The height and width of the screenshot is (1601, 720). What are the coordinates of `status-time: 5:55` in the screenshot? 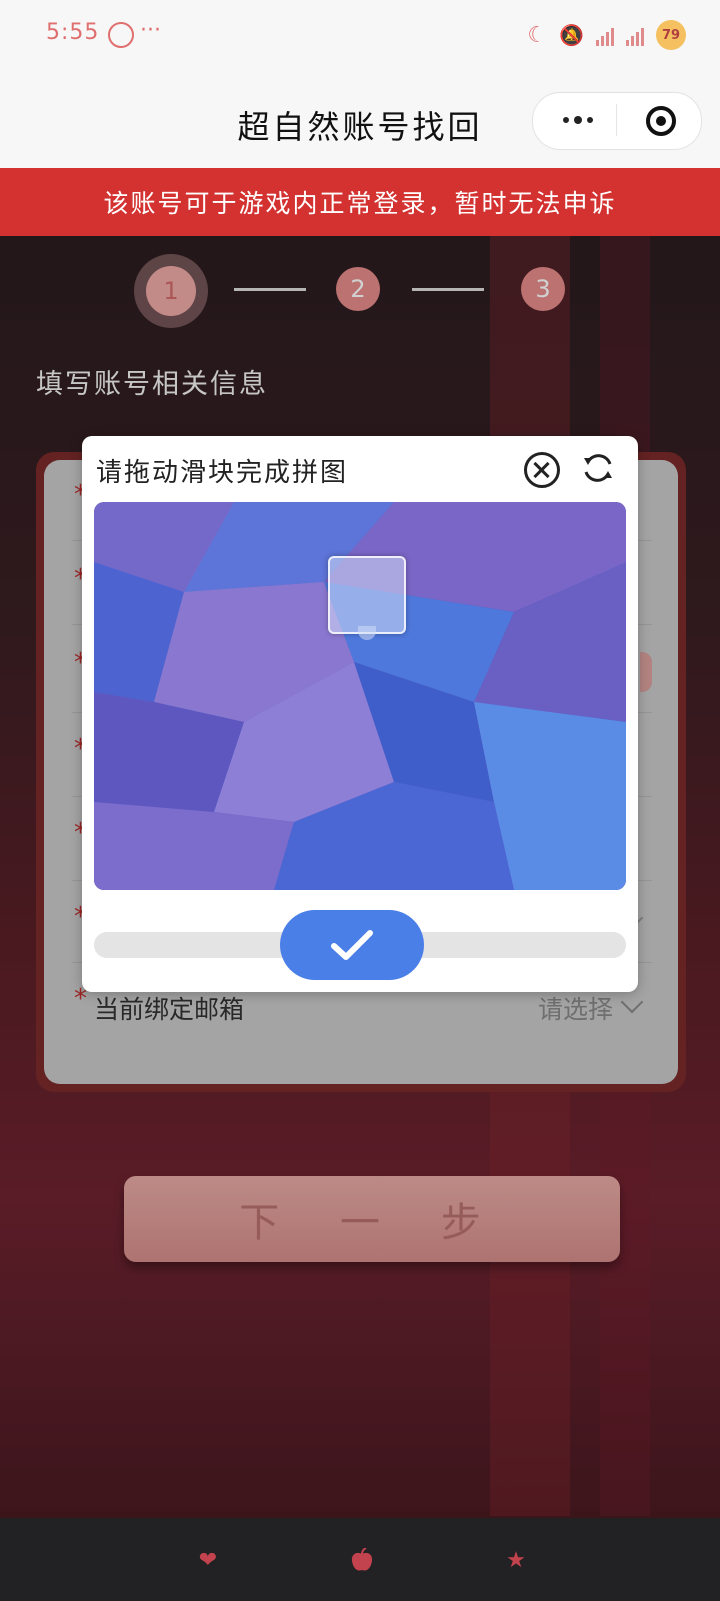 It's located at (73, 32).